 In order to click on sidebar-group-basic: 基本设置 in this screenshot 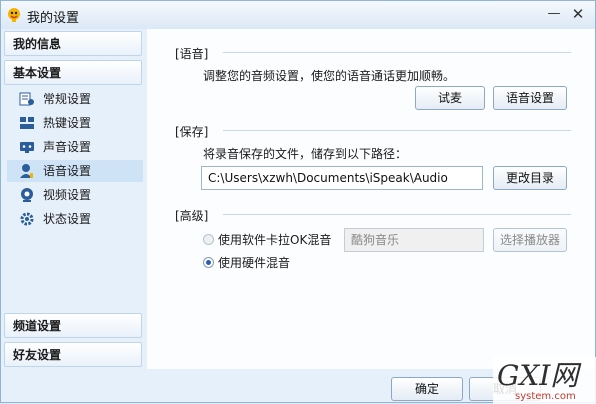, I will do `click(73, 72)`.